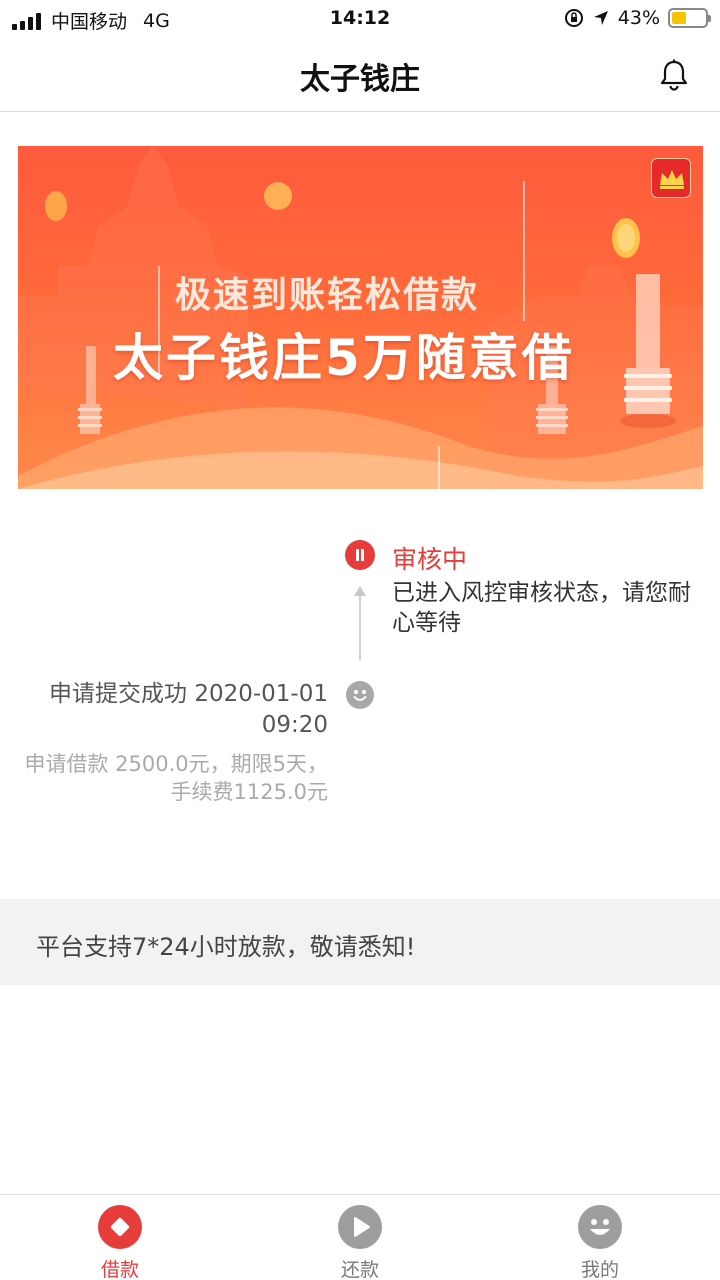  What do you see at coordinates (226, 947) in the screenshot?
I see `notice-text: 平台支持7*24小时放款，敬请悉知!` at bounding box center [226, 947].